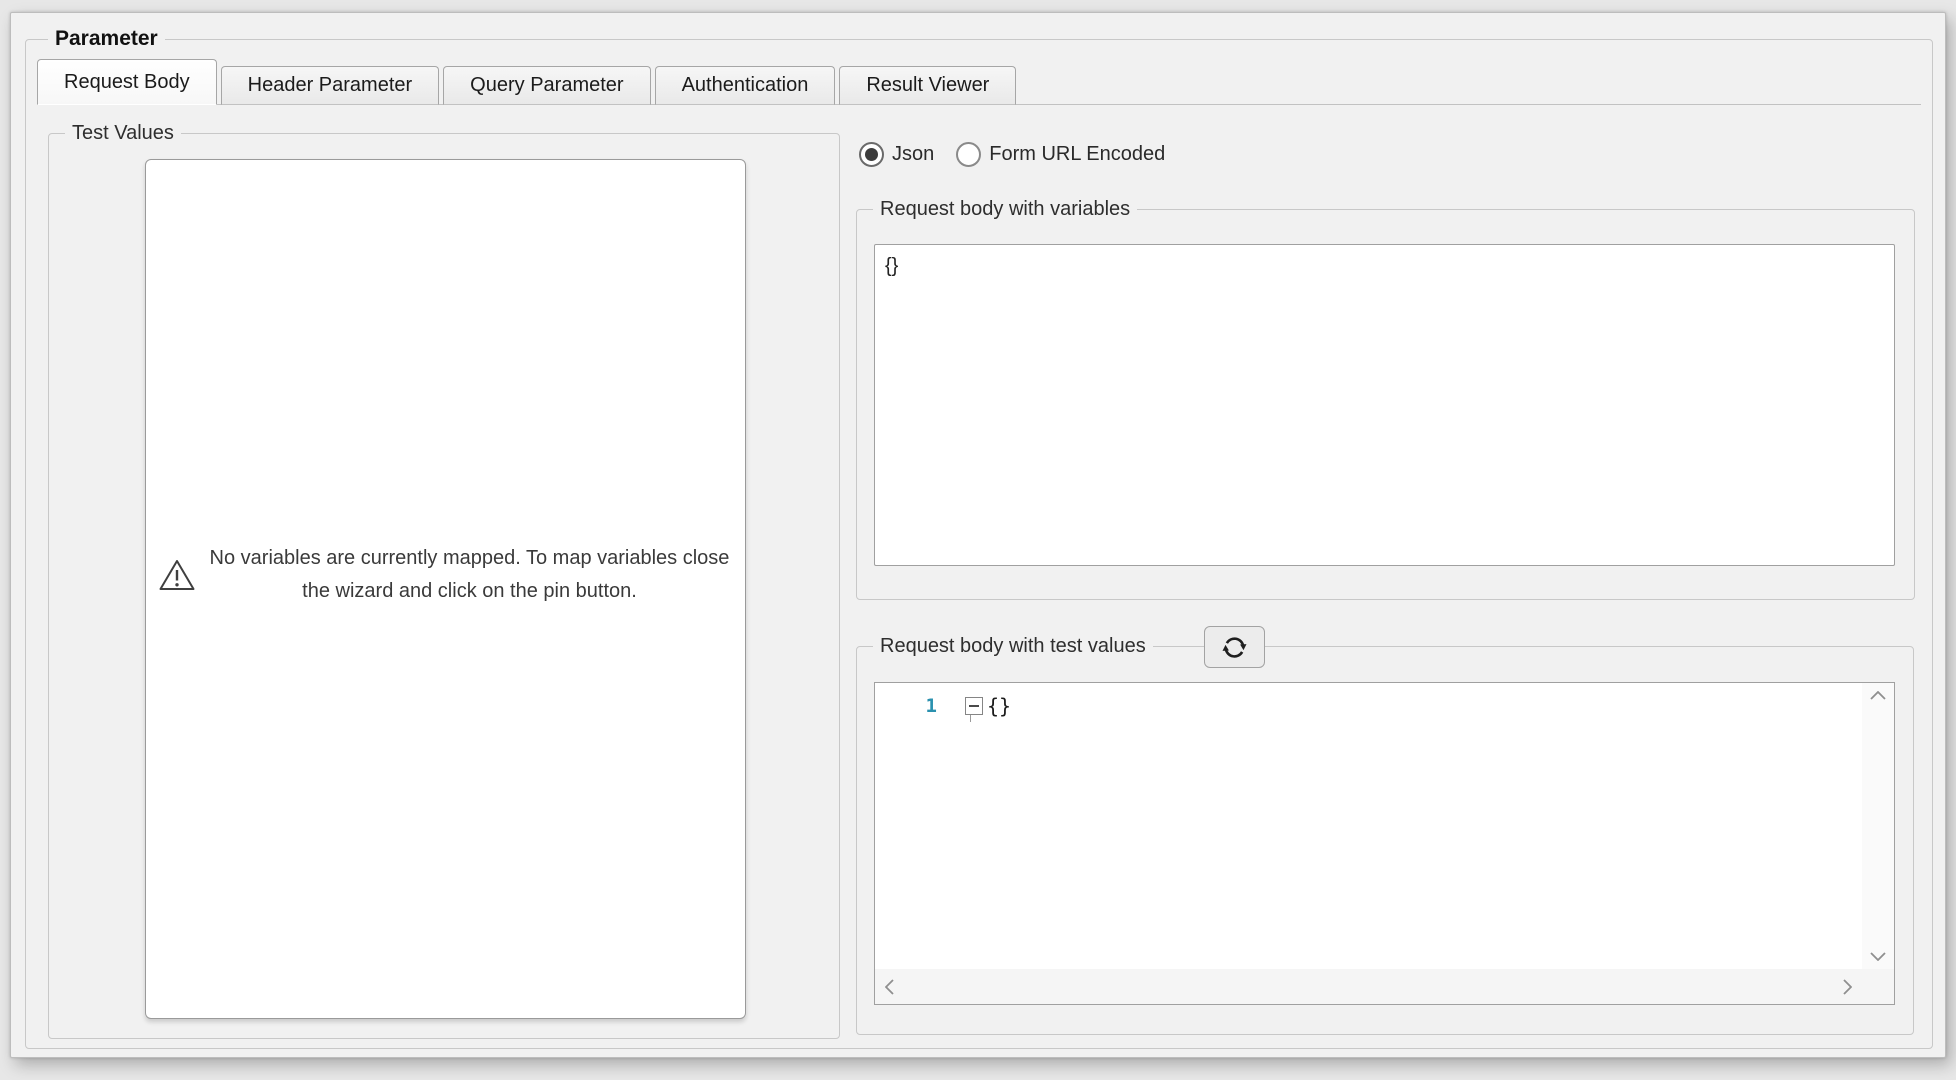 The height and width of the screenshot is (1080, 1956). What do you see at coordinates (871, 154) in the screenshot?
I see `json-radio-button` at bounding box center [871, 154].